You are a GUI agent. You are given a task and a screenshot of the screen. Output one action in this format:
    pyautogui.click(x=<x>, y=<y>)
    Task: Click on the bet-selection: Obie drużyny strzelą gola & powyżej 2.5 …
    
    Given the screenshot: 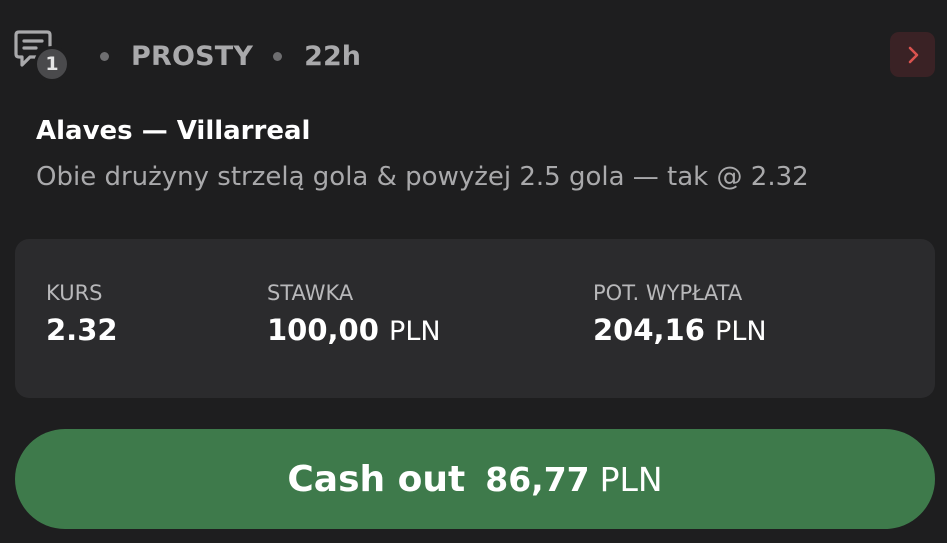 What is the action you would take?
    pyautogui.click(x=422, y=177)
    